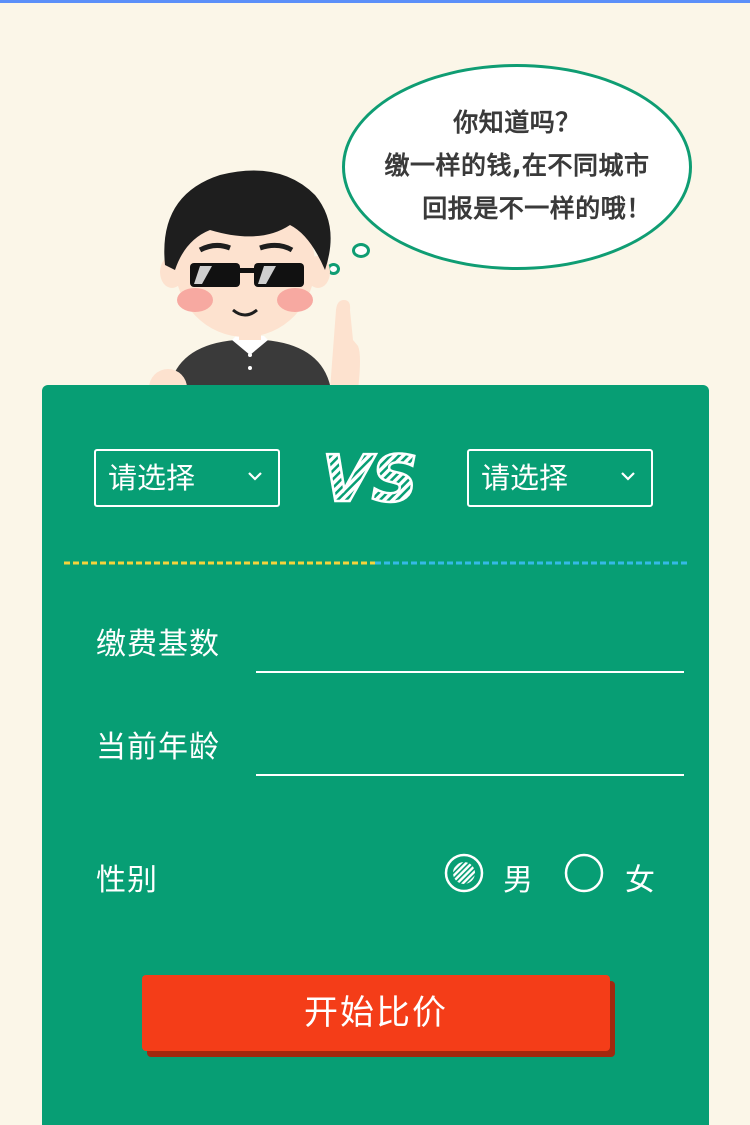 This screenshot has width=750, height=1125. I want to click on vs-logo: VS, so click(370, 478).